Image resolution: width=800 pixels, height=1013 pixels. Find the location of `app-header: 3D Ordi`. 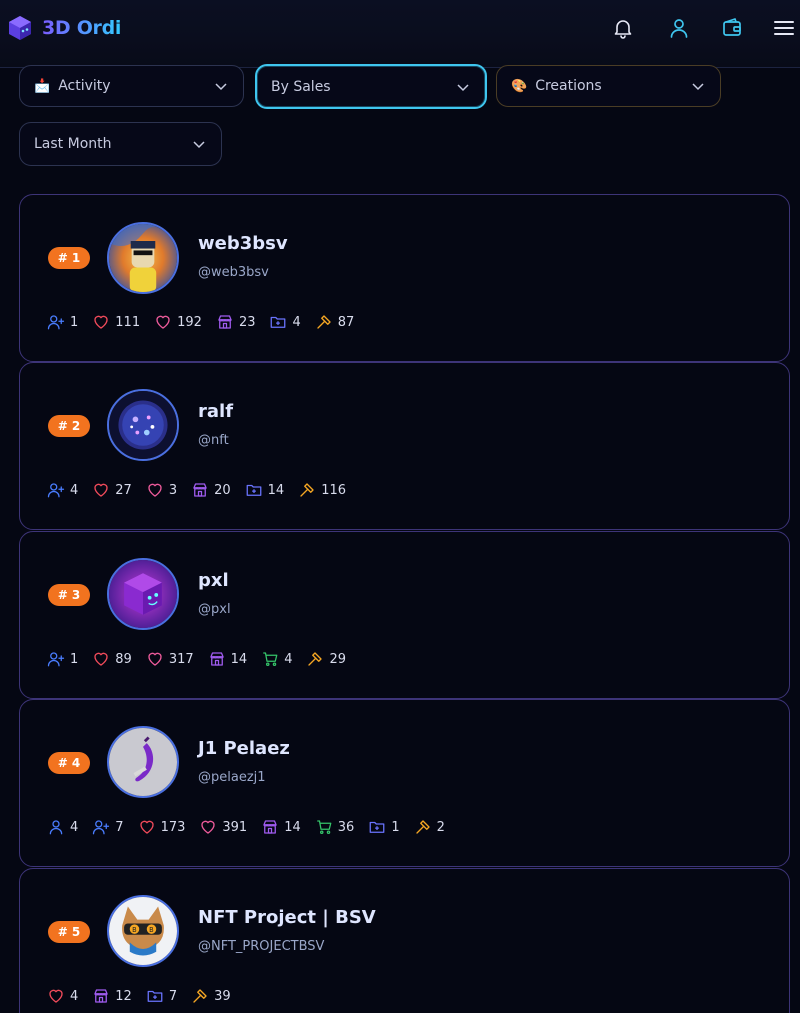

app-header: 3D Ordi is located at coordinates (400, 34).